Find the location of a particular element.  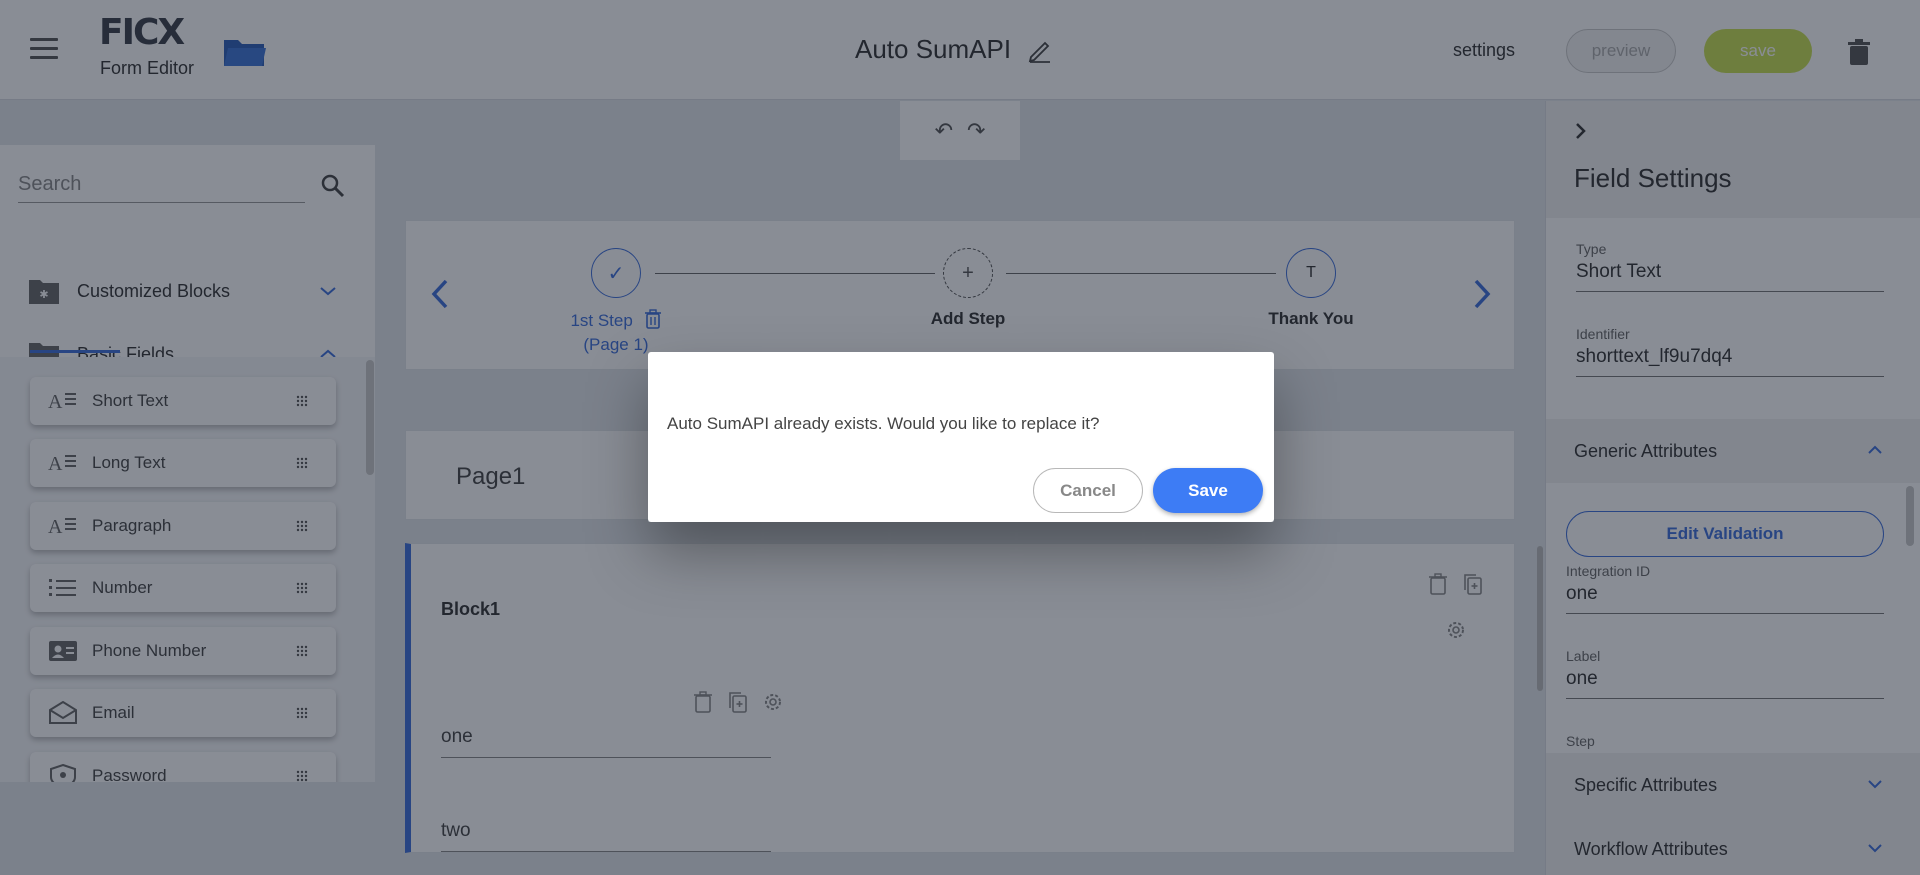

confirm-save-button: Save is located at coordinates (1208, 490).